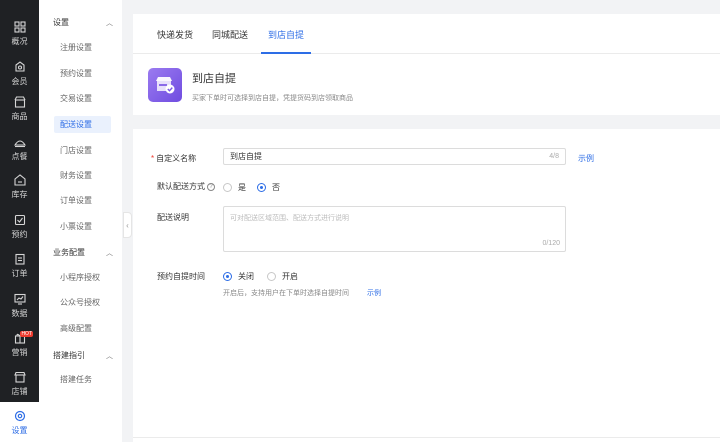 This screenshot has height=442, width=720. Describe the element at coordinates (394, 229) in the screenshot. I see `delivery-desc-textarea: 可对配送区域范围、配送方式进行说明 0/120` at that location.